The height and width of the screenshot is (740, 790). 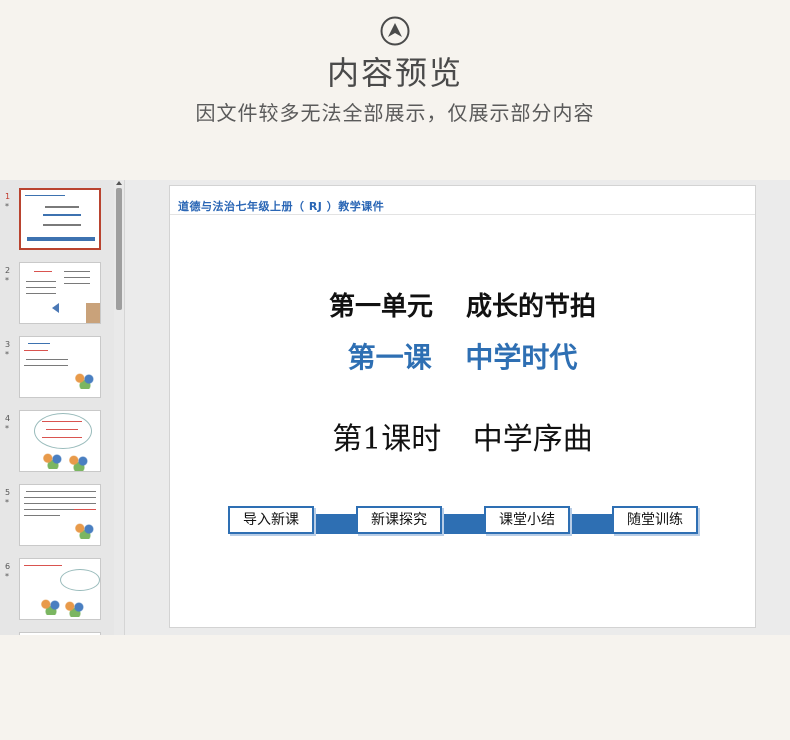 I want to click on up-arrow-circle-icon, so click(x=395, y=31).